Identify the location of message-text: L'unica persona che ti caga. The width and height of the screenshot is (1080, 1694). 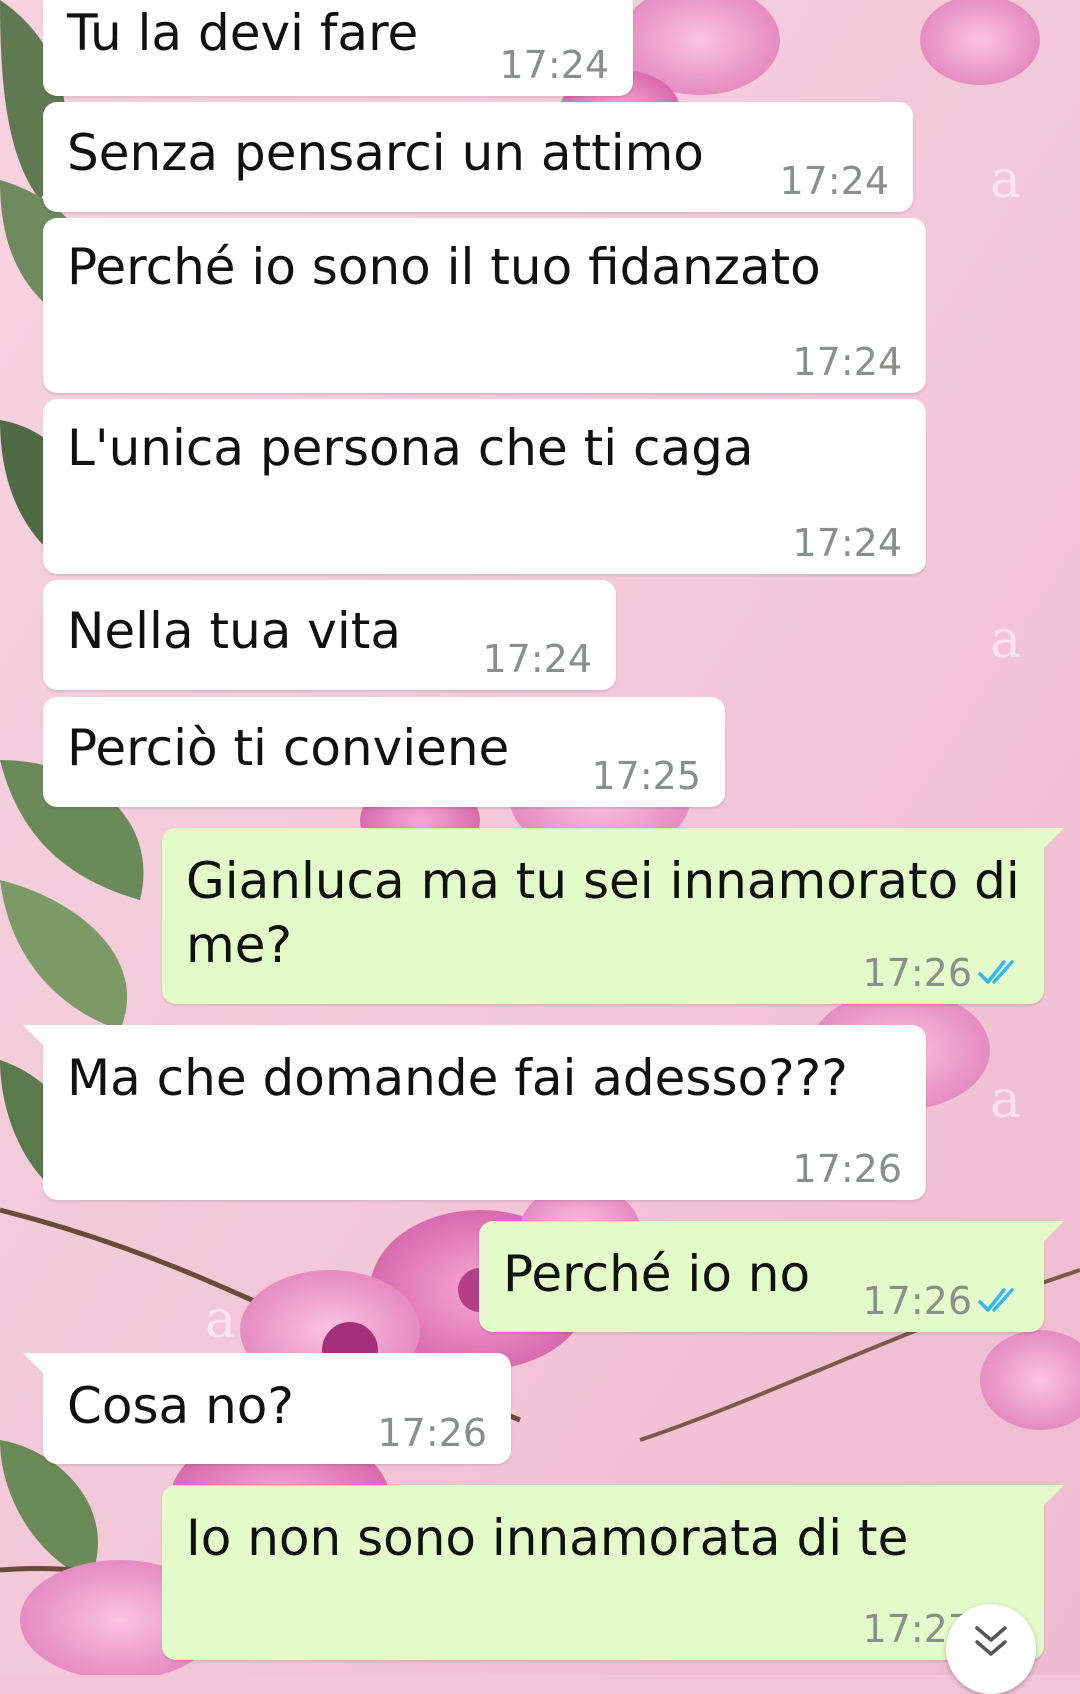
(410, 448).